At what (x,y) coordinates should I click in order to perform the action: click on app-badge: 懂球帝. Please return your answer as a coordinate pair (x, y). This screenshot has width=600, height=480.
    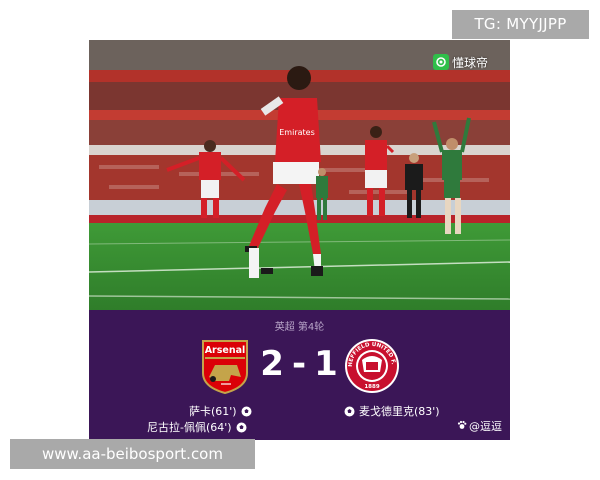
    Looking at the image, I should click on (460, 62).